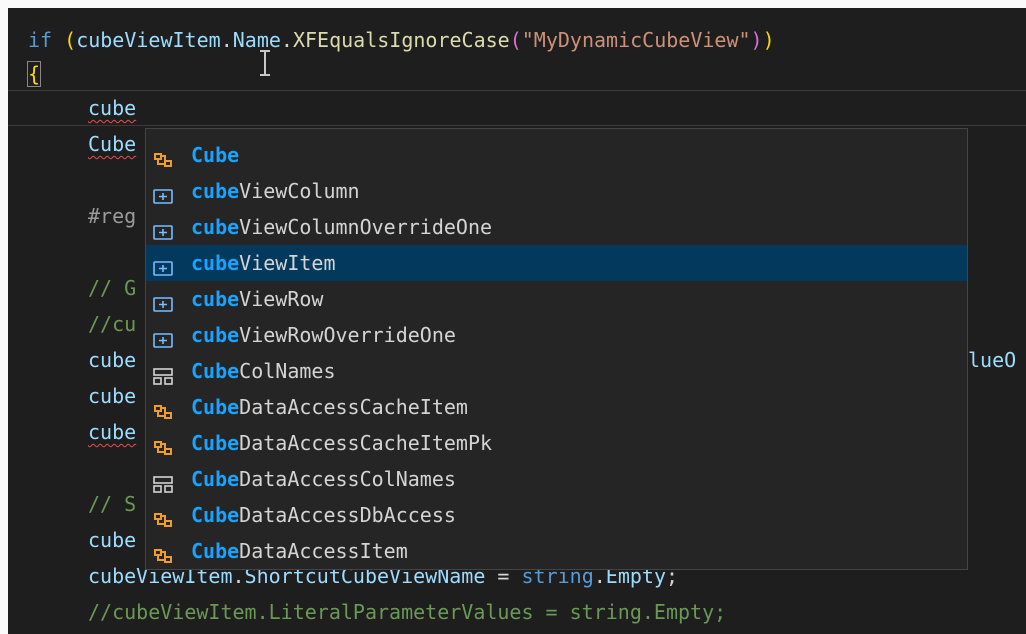  I want to click on suggest-item: CubeDataAccessCacheItemPk, so click(556, 443).